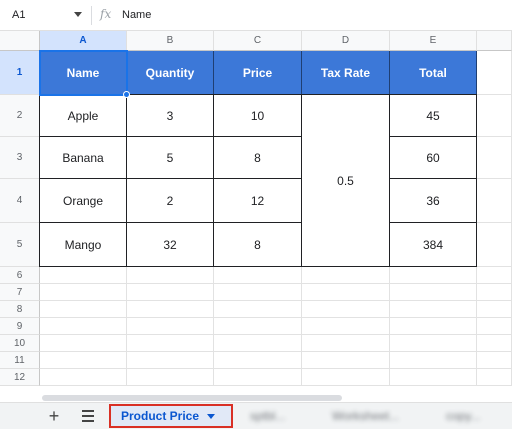 The height and width of the screenshot is (429, 512). I want to click on header-cell: Name, so click(83, 73).